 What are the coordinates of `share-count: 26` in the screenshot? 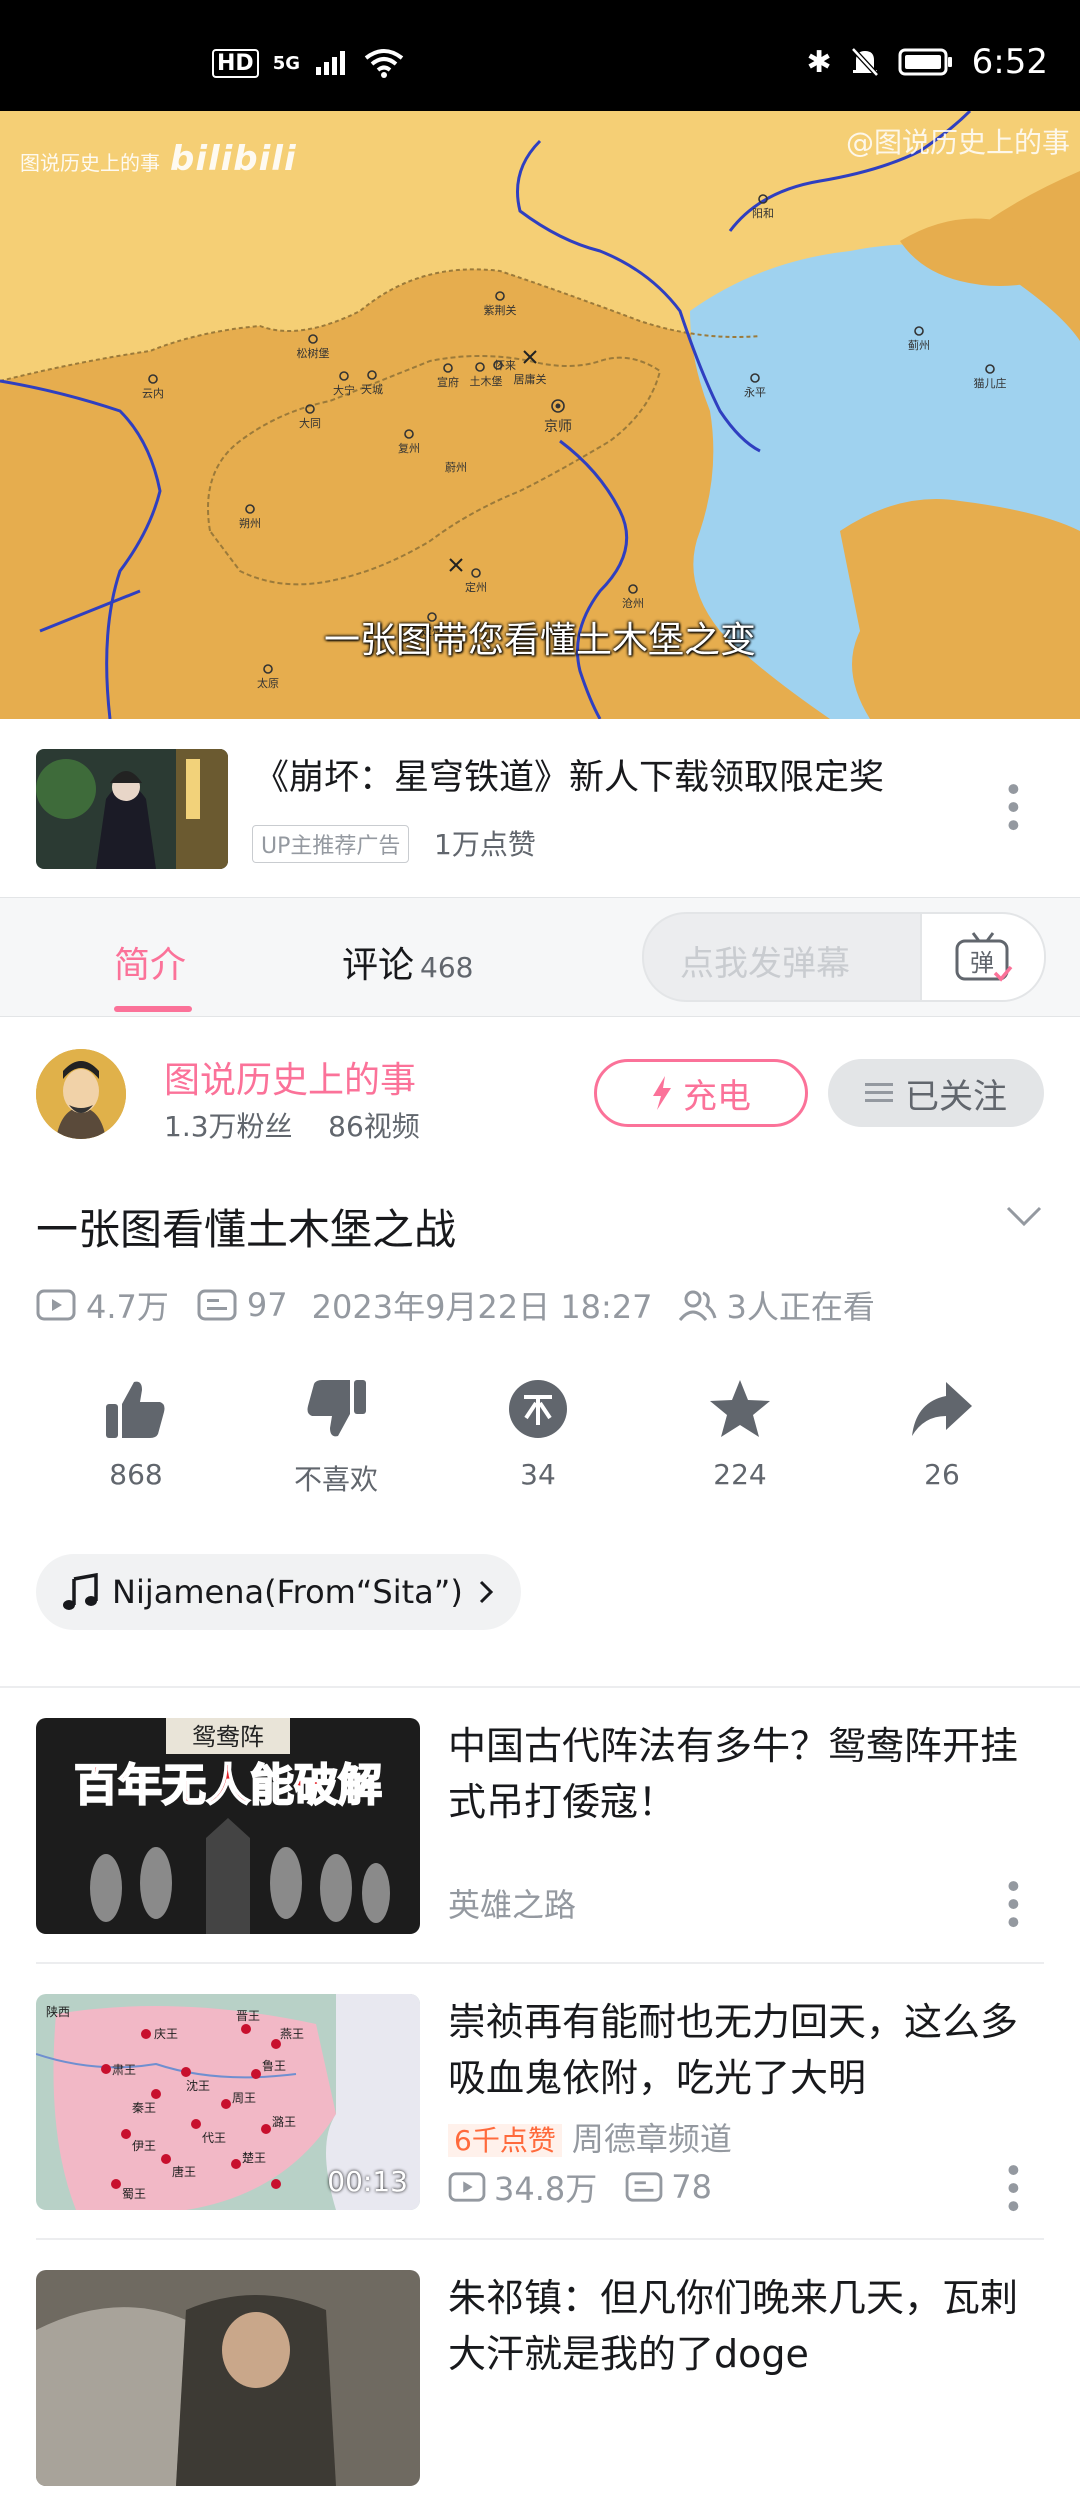 It's located at (942, 1474).